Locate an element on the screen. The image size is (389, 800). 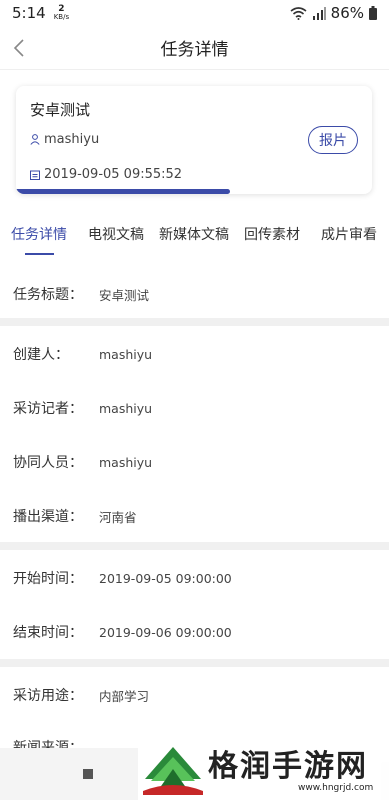
watermark-logo-icon is located at coordinates (173, 771).